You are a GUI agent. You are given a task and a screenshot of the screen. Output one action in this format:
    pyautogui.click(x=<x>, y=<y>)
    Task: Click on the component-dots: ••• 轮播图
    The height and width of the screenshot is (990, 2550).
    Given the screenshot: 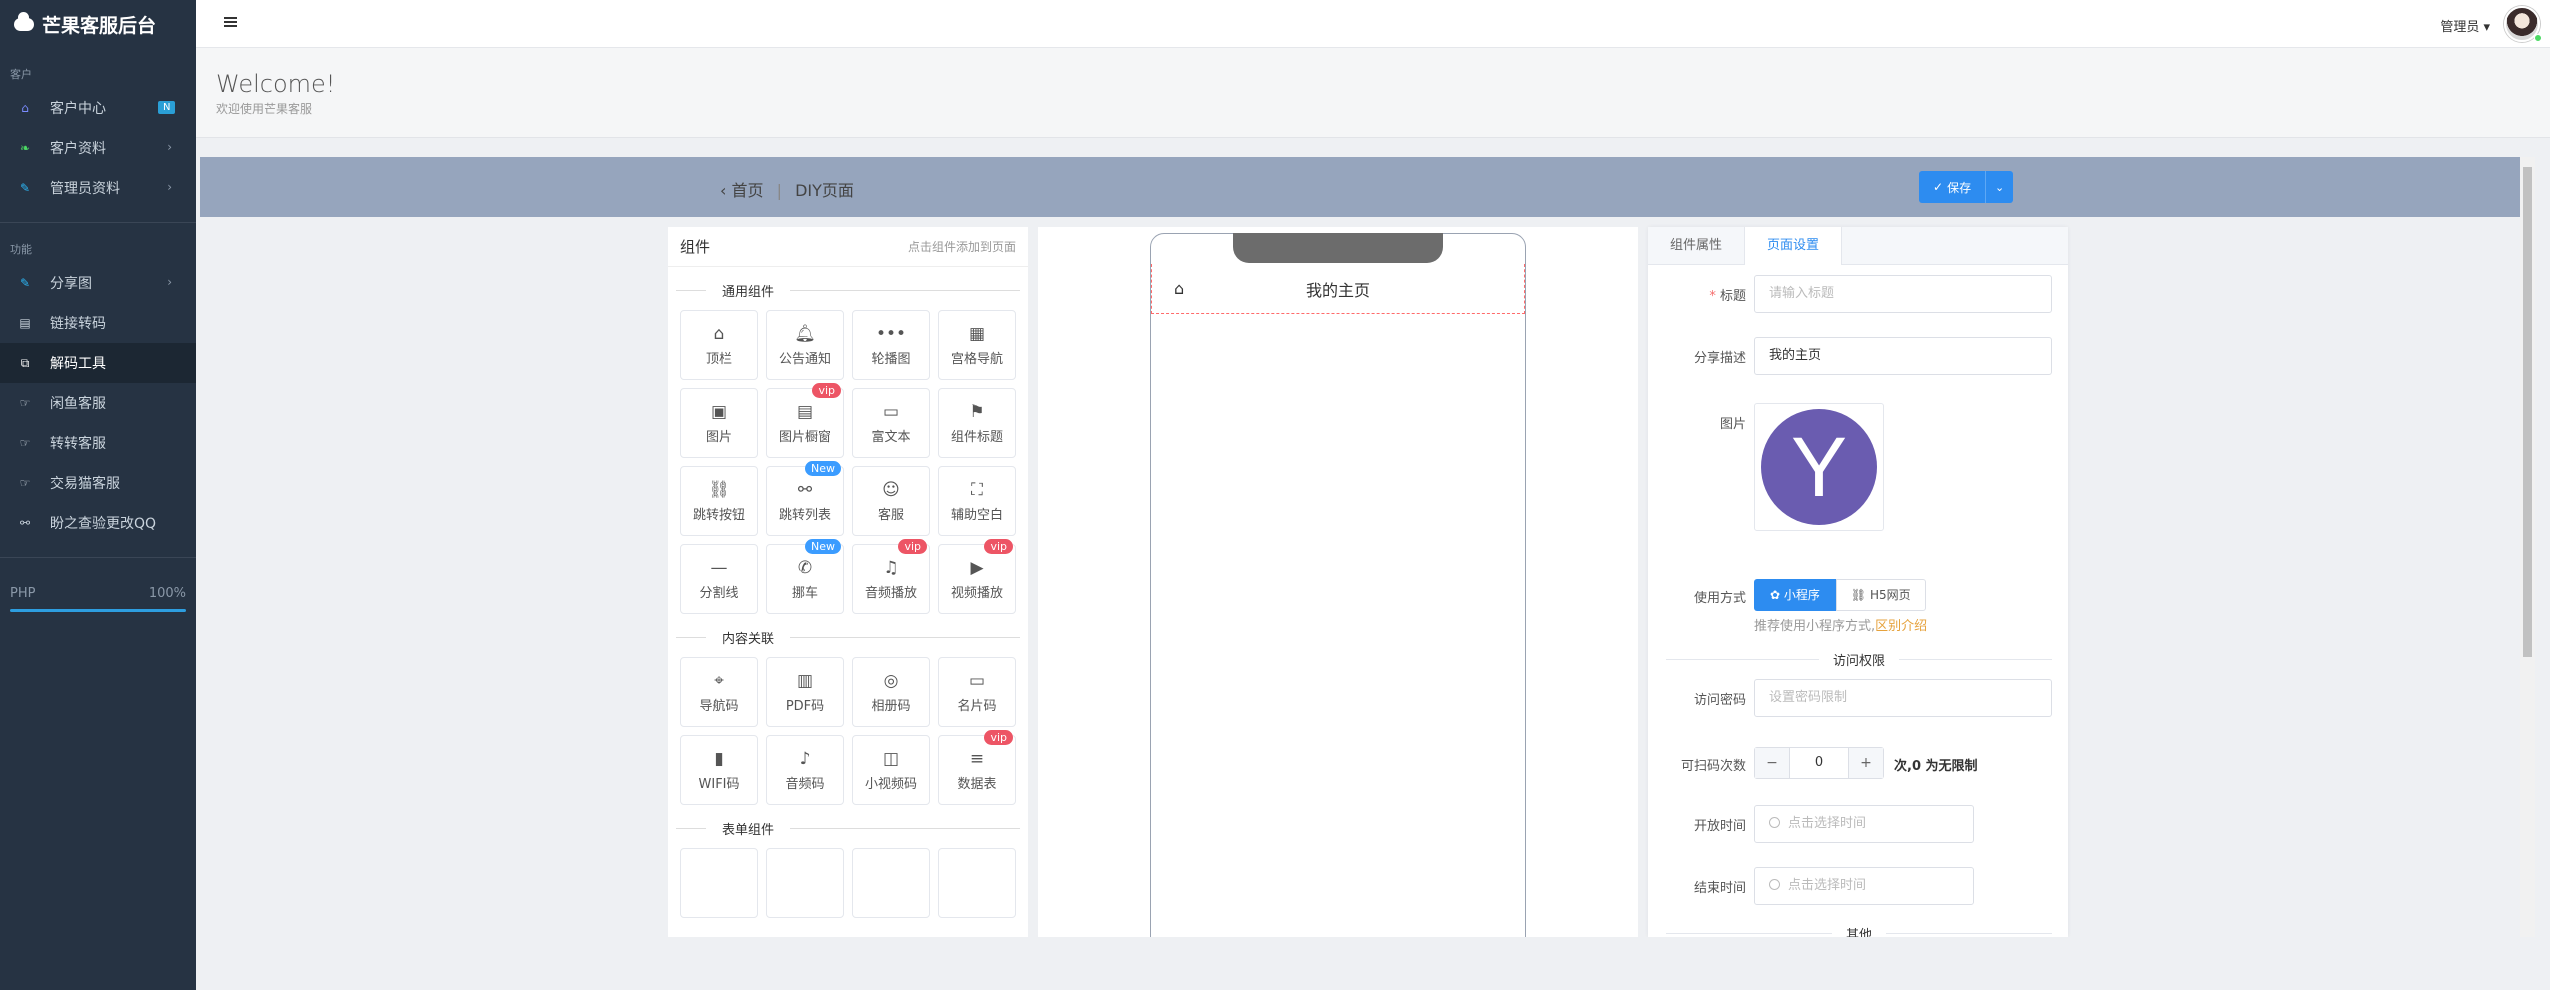 What is the action you would take?
    pyautogui.click(x=891, y=345)
    